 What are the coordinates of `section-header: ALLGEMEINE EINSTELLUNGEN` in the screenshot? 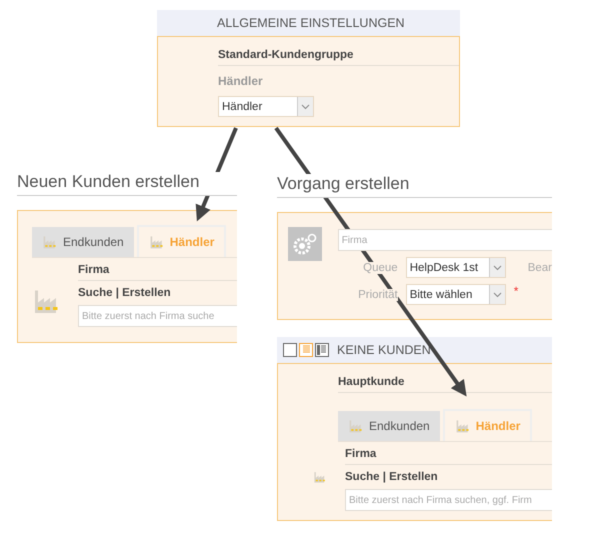 It's located at (308, 23).